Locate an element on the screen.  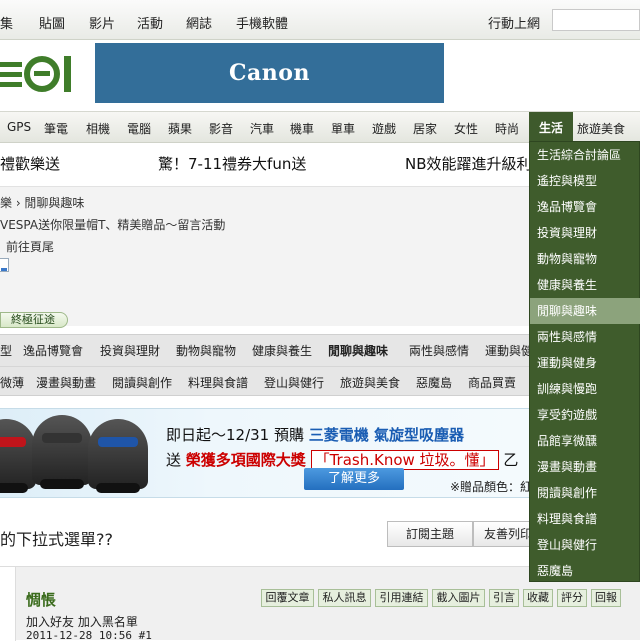
favorite-button: 收藏 is located at coordinates (538, 598).